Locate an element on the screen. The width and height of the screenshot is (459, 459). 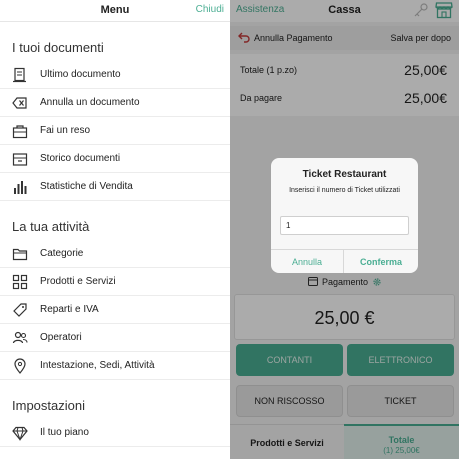
menu-item-label: Annulla un documento is located at coordinates (90, 102).